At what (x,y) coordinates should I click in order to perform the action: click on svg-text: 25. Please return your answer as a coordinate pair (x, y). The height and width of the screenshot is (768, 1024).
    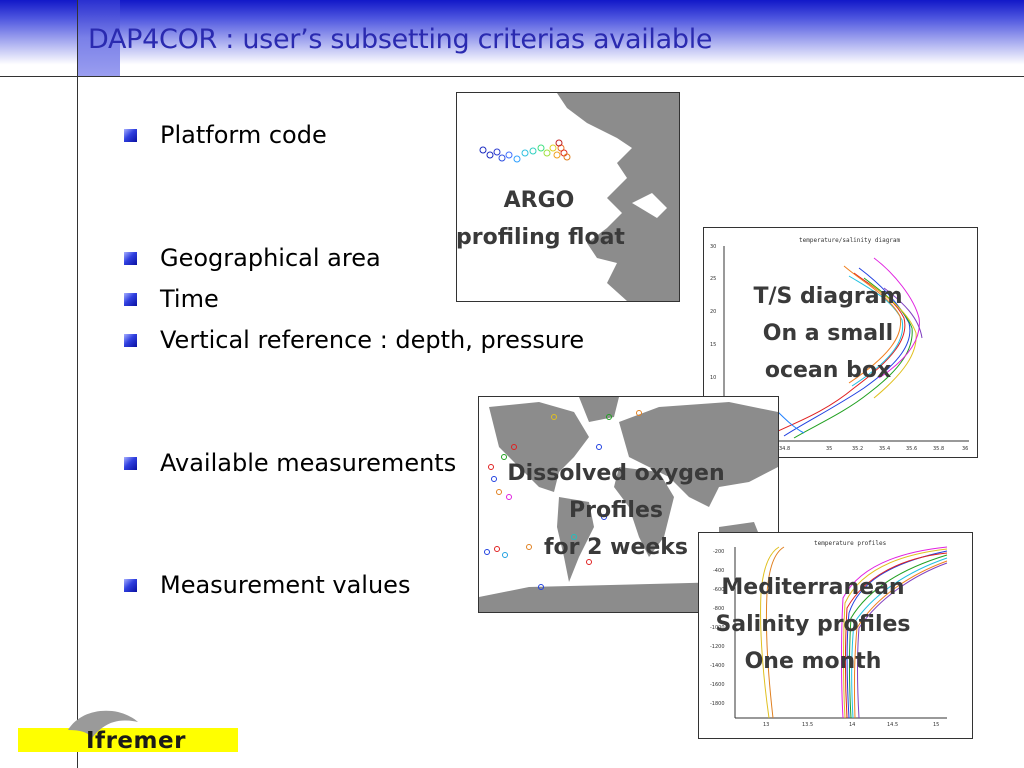
    Looking at the image, I should click on (713, 279).